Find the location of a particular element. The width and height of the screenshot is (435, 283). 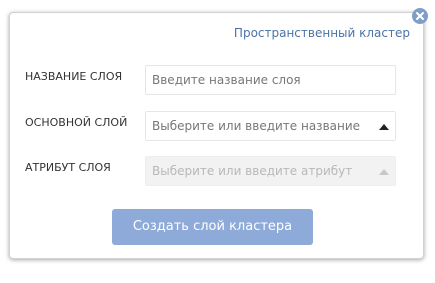

close-icon is located at coordinates (420, 16).